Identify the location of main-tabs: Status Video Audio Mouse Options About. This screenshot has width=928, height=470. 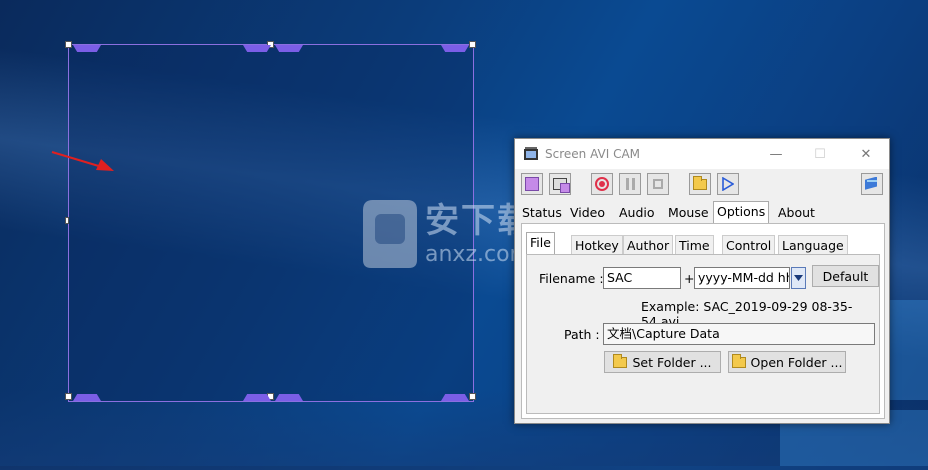
(702, 212).